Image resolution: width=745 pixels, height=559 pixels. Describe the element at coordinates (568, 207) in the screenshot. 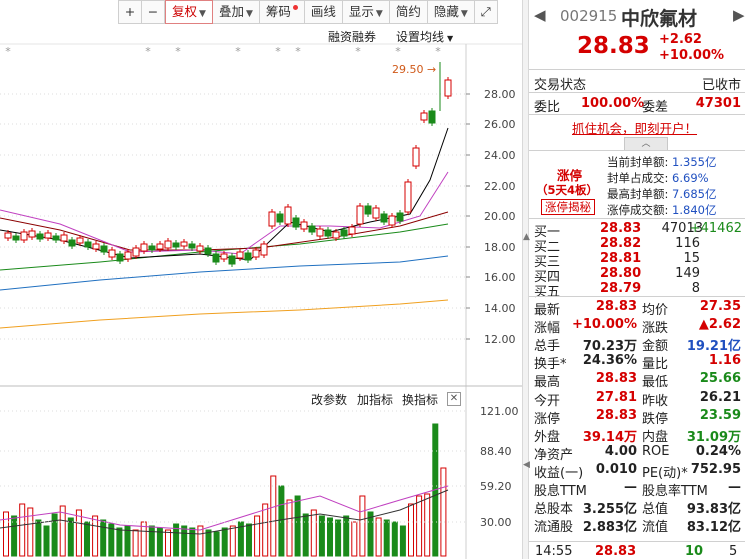

I see `limit-up-reveal-button: 涨停揭秘` at that location.